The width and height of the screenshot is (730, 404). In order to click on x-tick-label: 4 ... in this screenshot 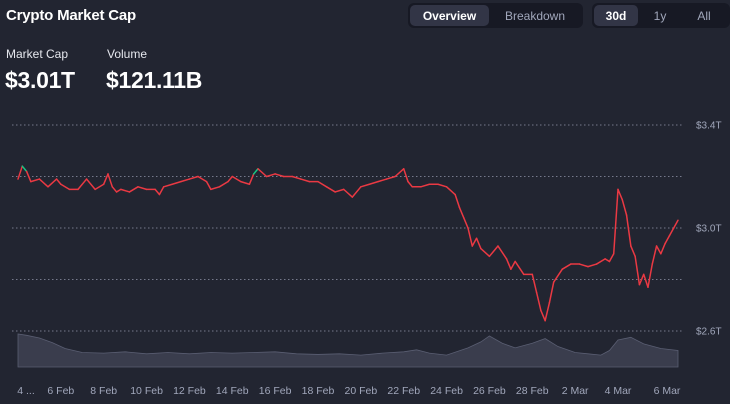, I will do `click(26, 391)`.